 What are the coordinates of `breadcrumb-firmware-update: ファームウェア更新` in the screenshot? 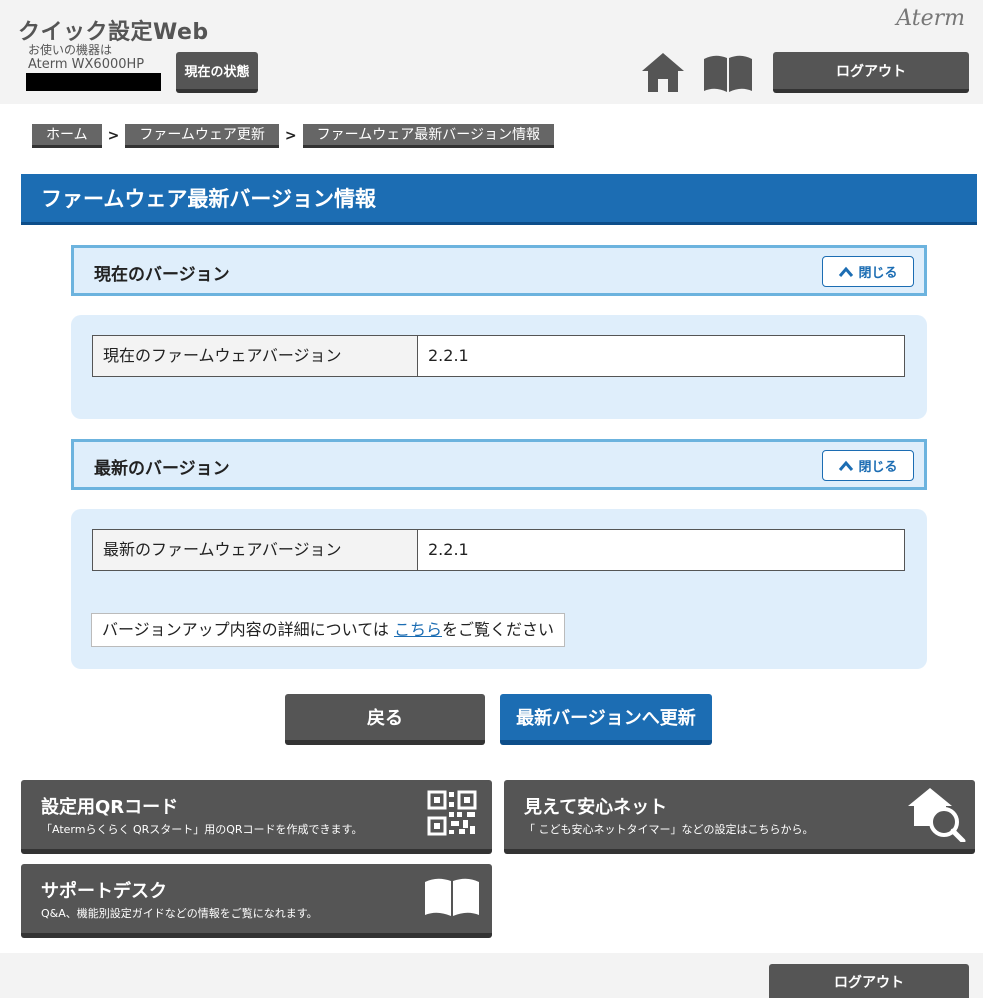 It's located at (202, 136).